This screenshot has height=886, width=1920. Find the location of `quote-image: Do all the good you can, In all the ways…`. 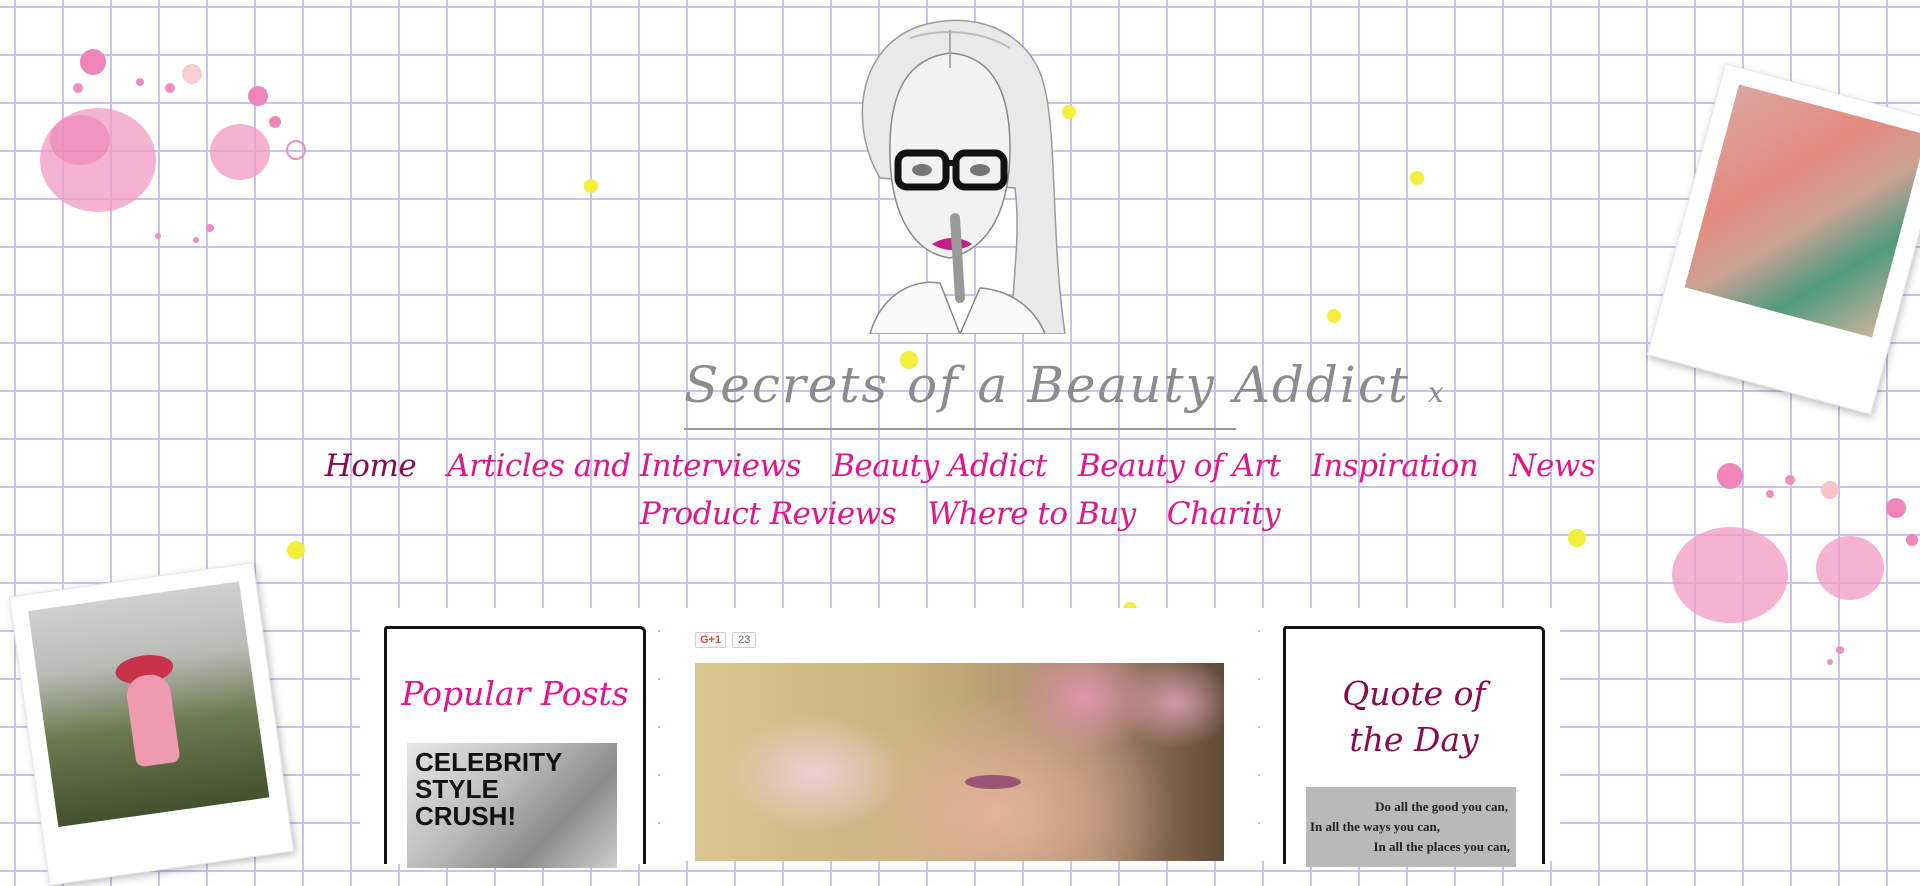

quote-image: Do all the good you can, In all the ways… is located at coordinates (1411, 827).